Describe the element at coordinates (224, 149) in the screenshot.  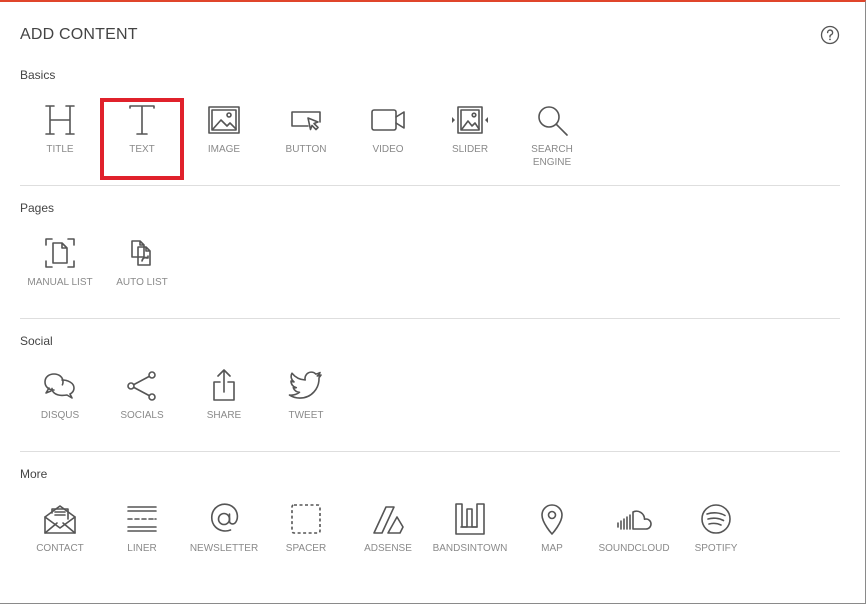
I see `item-label: IMAGE` at that location.